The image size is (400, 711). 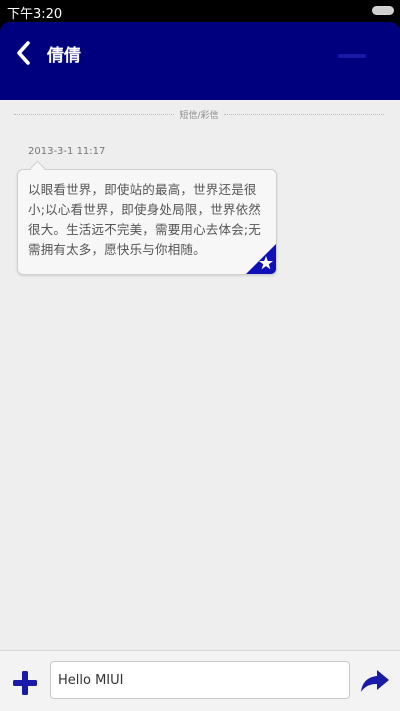 I want to click on back-button, so click(x=26, y=53).